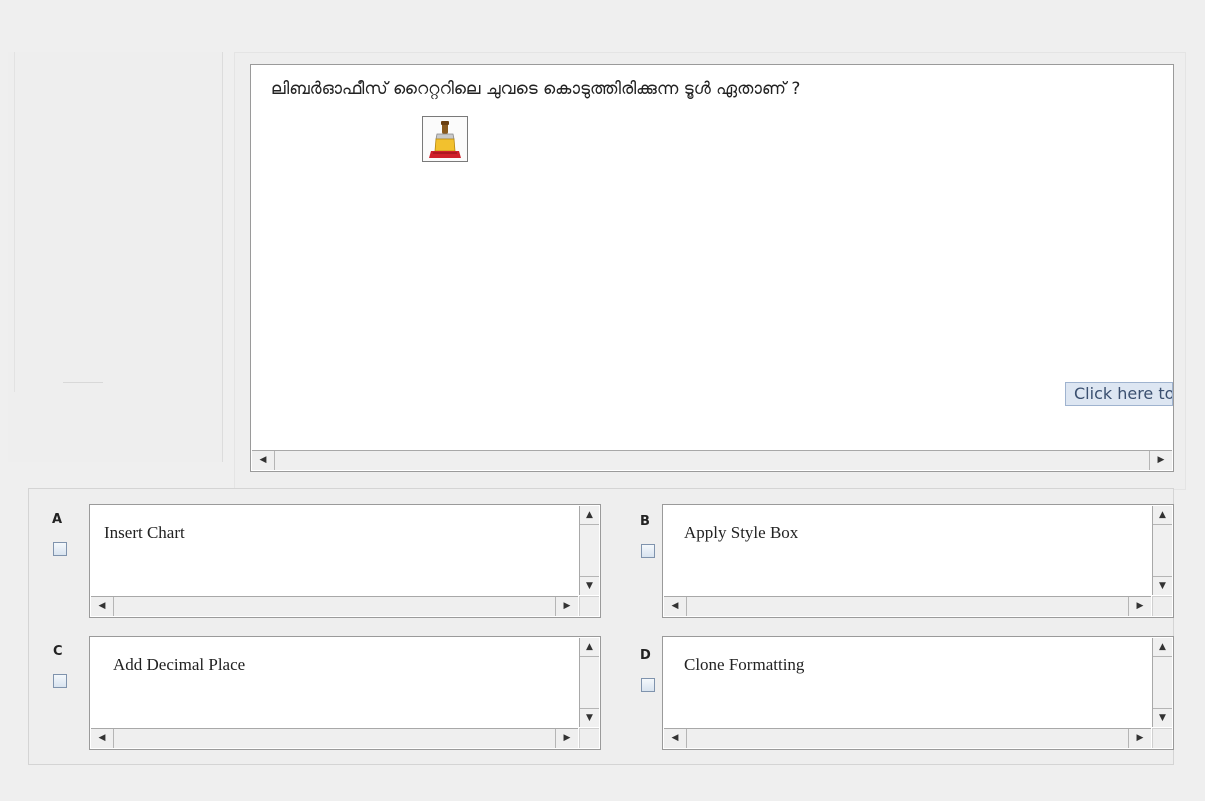 The height and width of the screenshot is (801, 1205). What do you see at coordinates (744, 664) in the screenshot?
I see `option-d-text: Clone Formatting` at bounding box center [744, 664].